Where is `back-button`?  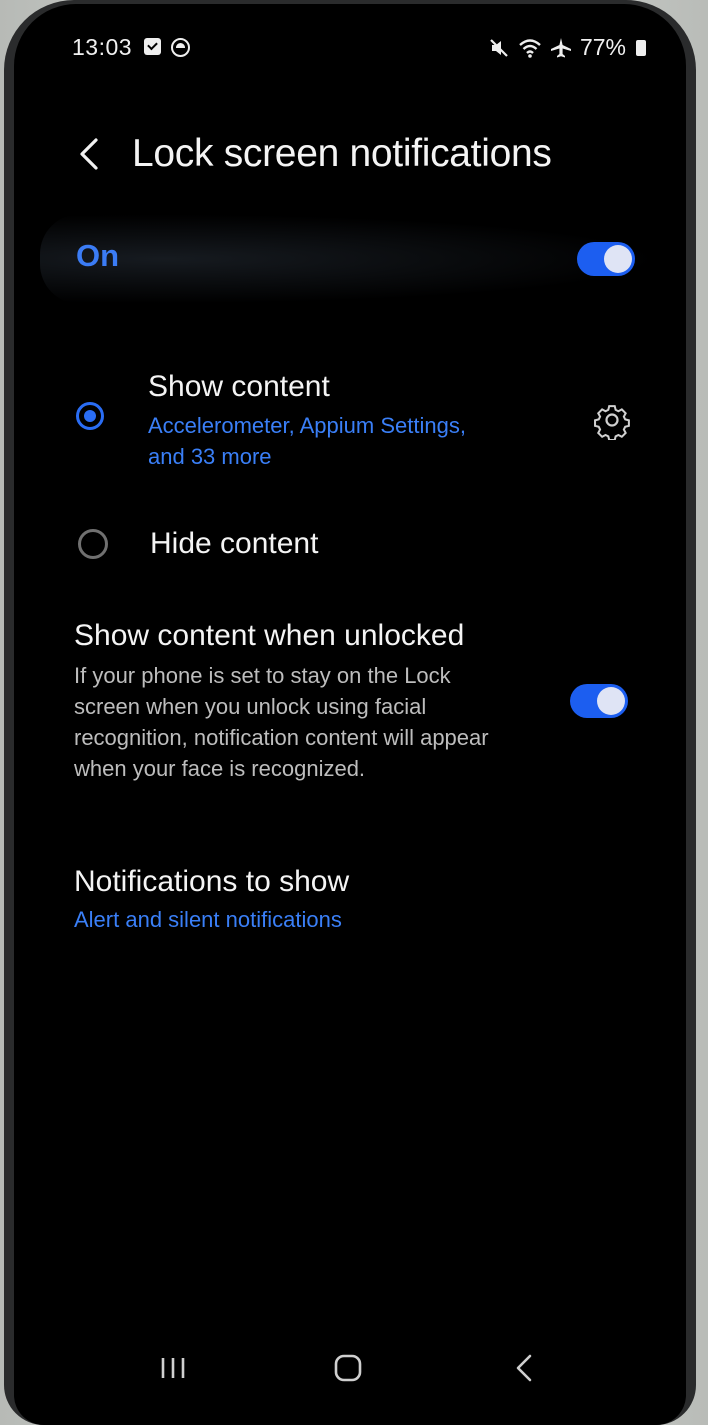
back-button is located at coordinates (90, 154).